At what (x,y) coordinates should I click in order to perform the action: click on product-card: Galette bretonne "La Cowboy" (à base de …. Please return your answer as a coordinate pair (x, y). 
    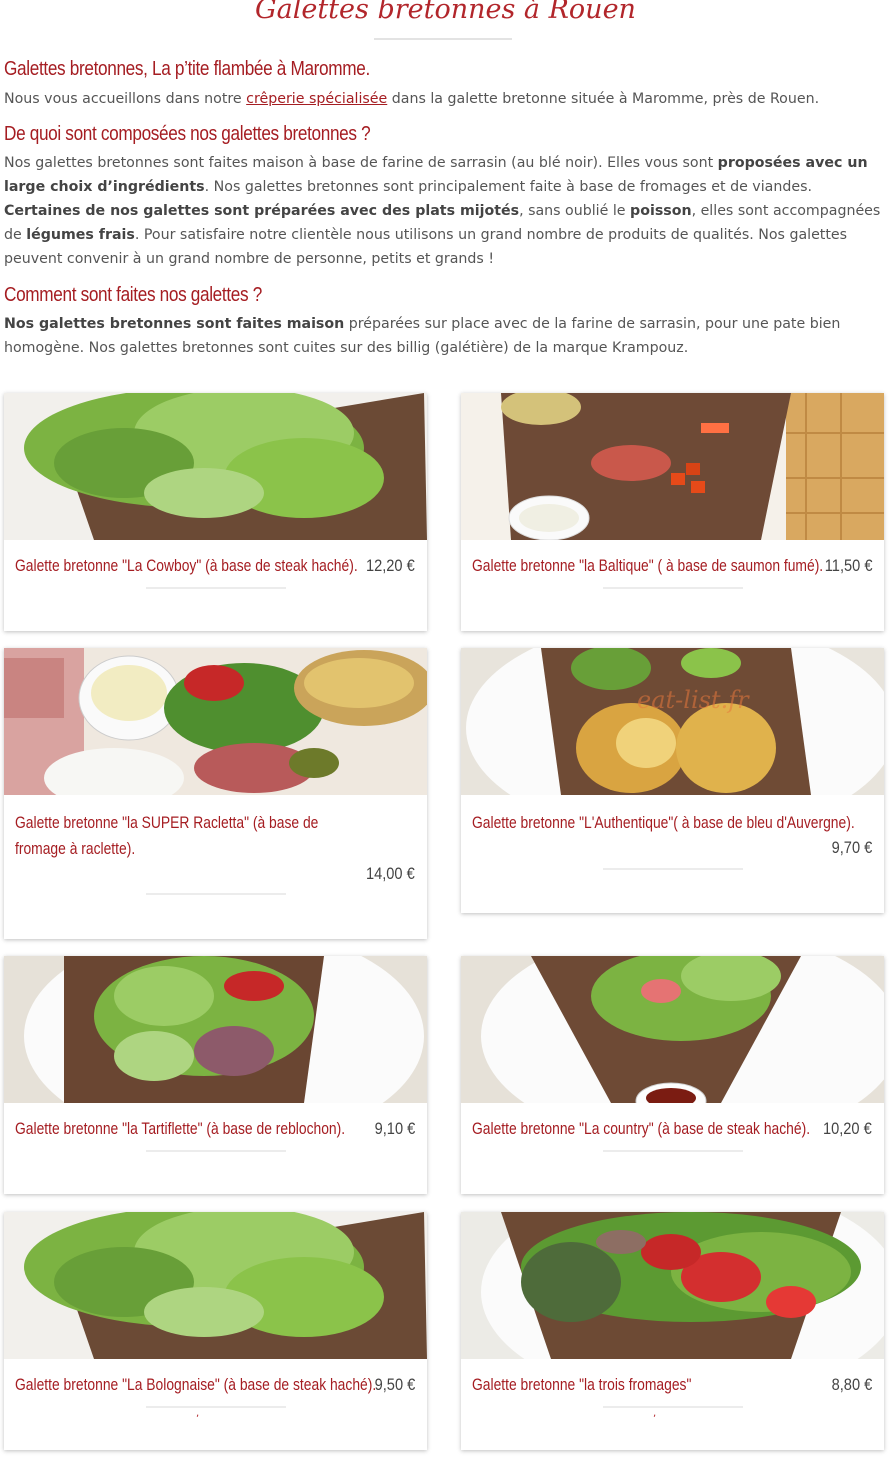
    Looking at the image, I should click on (215, 512).